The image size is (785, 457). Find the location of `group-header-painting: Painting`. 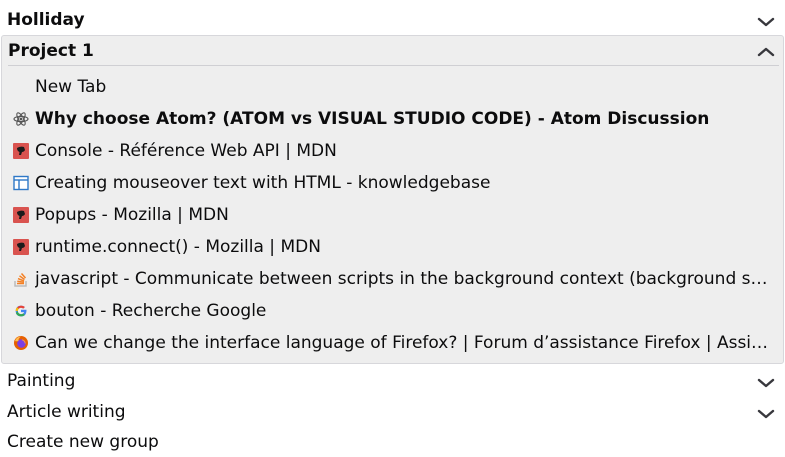

group-header-painting: Painting is located at coordinates (392, 380).